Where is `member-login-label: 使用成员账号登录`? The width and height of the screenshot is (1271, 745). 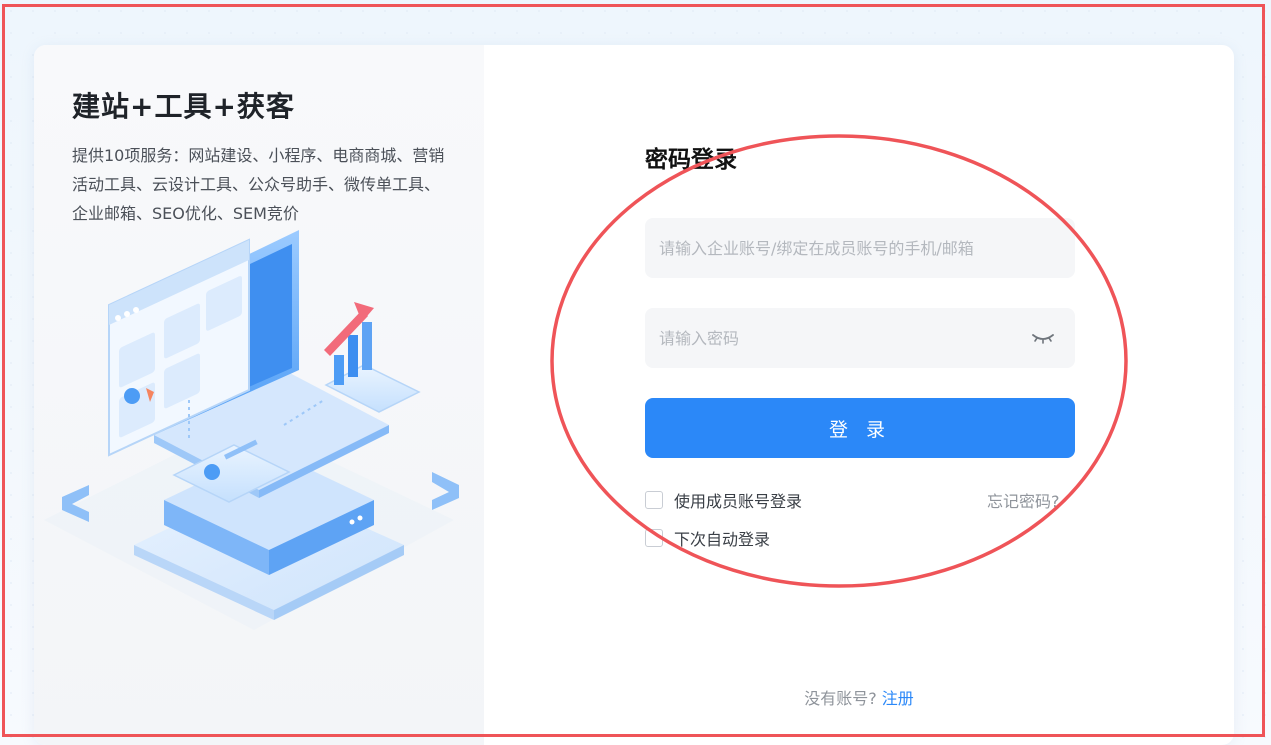 member-login-label: 使用成员账号登录 is located at coordinates (738, 501).